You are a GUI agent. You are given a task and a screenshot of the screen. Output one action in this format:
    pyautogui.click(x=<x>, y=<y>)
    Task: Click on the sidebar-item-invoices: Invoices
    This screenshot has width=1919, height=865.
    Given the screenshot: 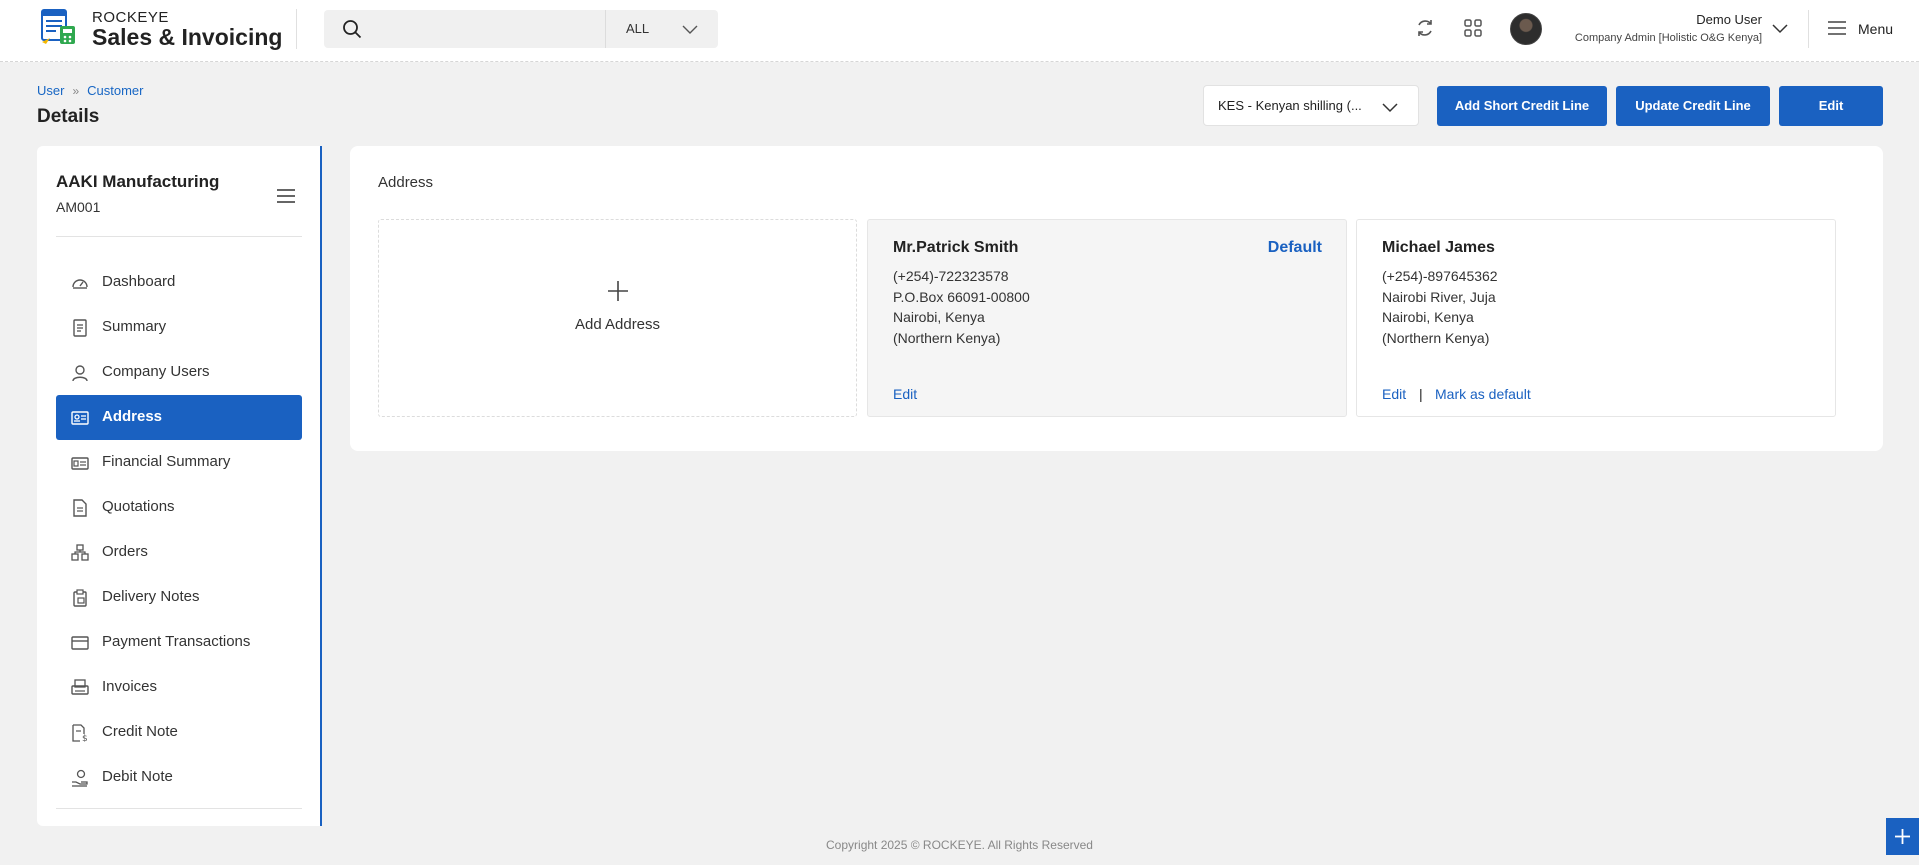 What is the action you would take?
    pyautogui.click(x=179, y=687)
    